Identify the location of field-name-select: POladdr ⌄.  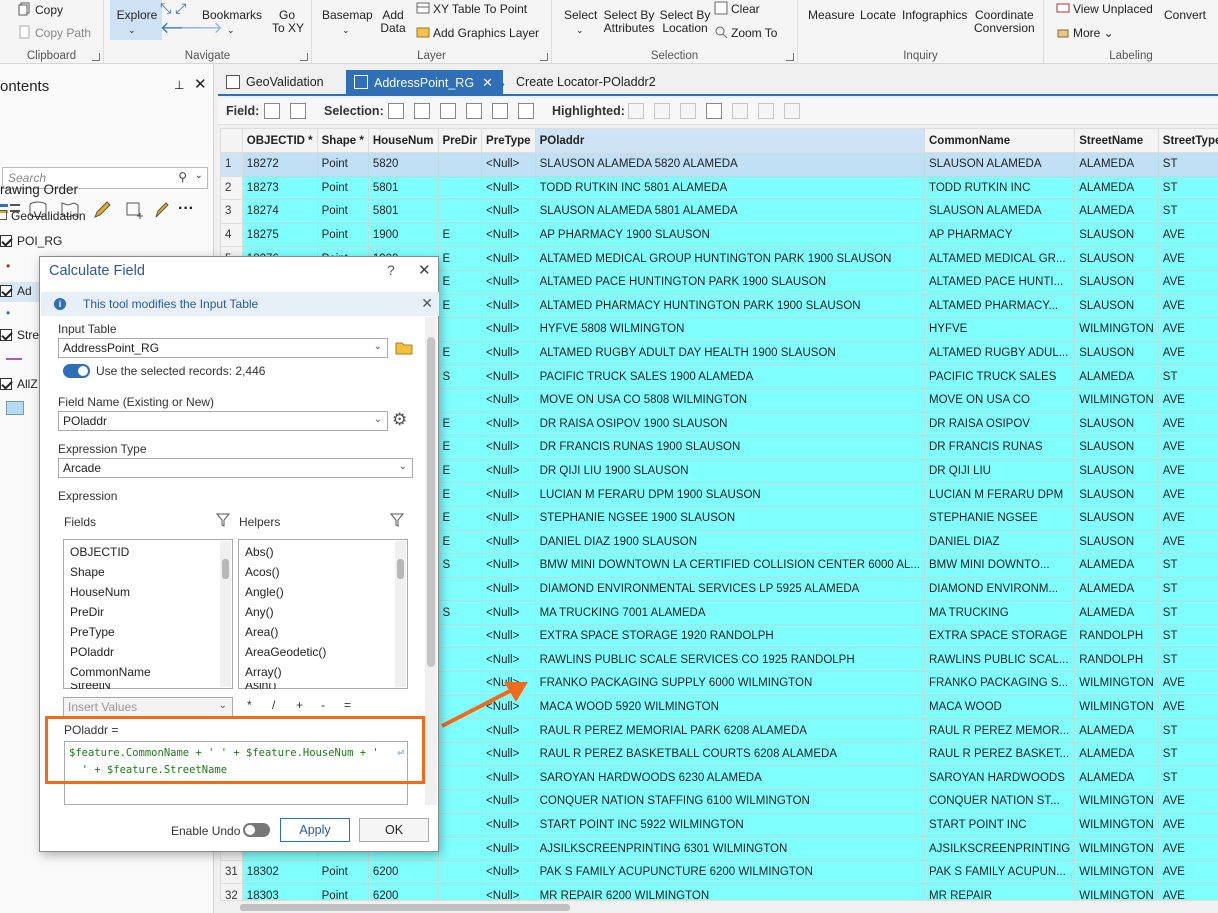
(223, 421).